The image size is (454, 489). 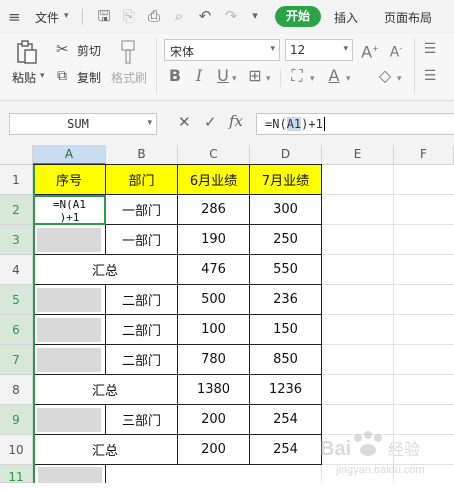 I want to click on font-color-chevron-icon: ▾, so click(x=348, y=79).